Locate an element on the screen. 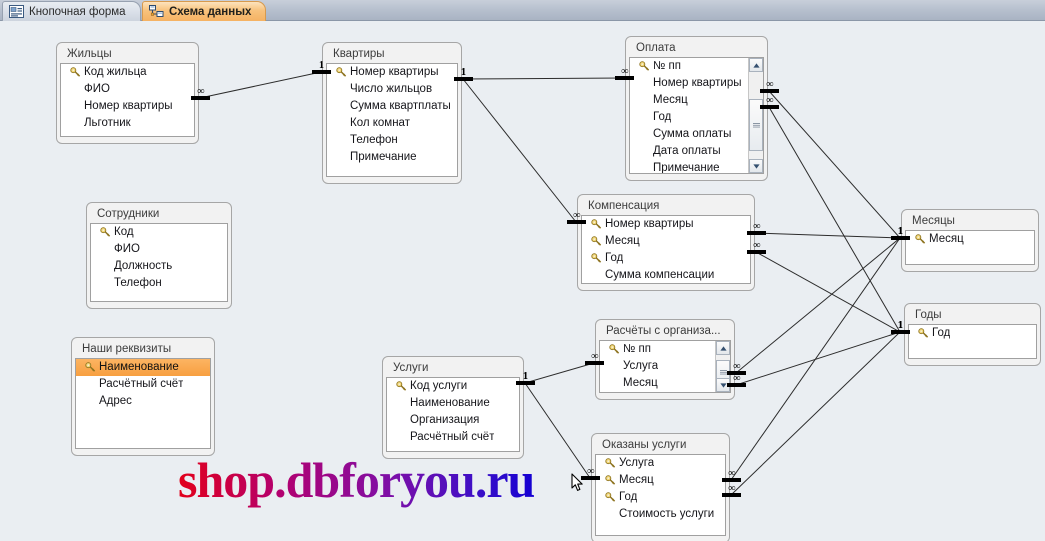 The height and width of the screenshot is (541, 1045). field-name: ФИО is located at coordinates (127, 249).